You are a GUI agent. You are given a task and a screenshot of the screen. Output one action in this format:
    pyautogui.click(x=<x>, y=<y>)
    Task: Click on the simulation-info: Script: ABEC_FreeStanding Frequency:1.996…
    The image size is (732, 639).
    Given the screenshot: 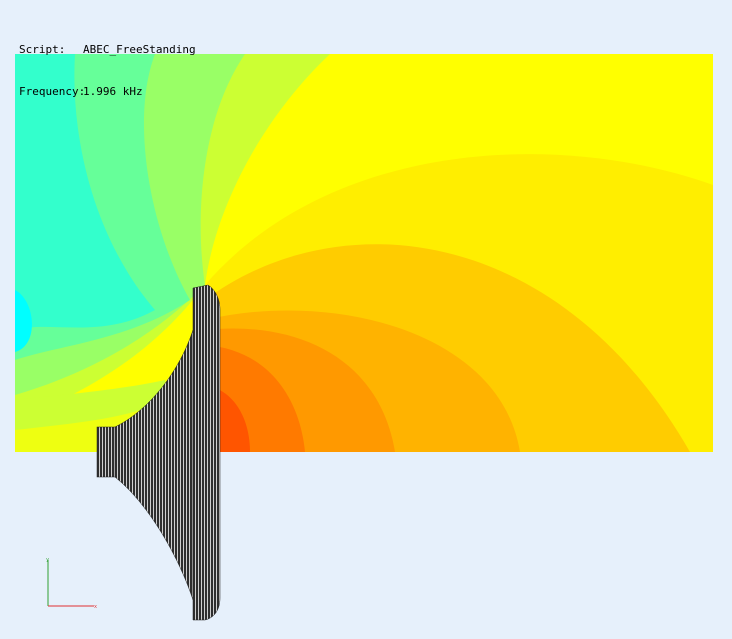 What is the action you would take?
    pyautogui.click(x=107, y=71)
    